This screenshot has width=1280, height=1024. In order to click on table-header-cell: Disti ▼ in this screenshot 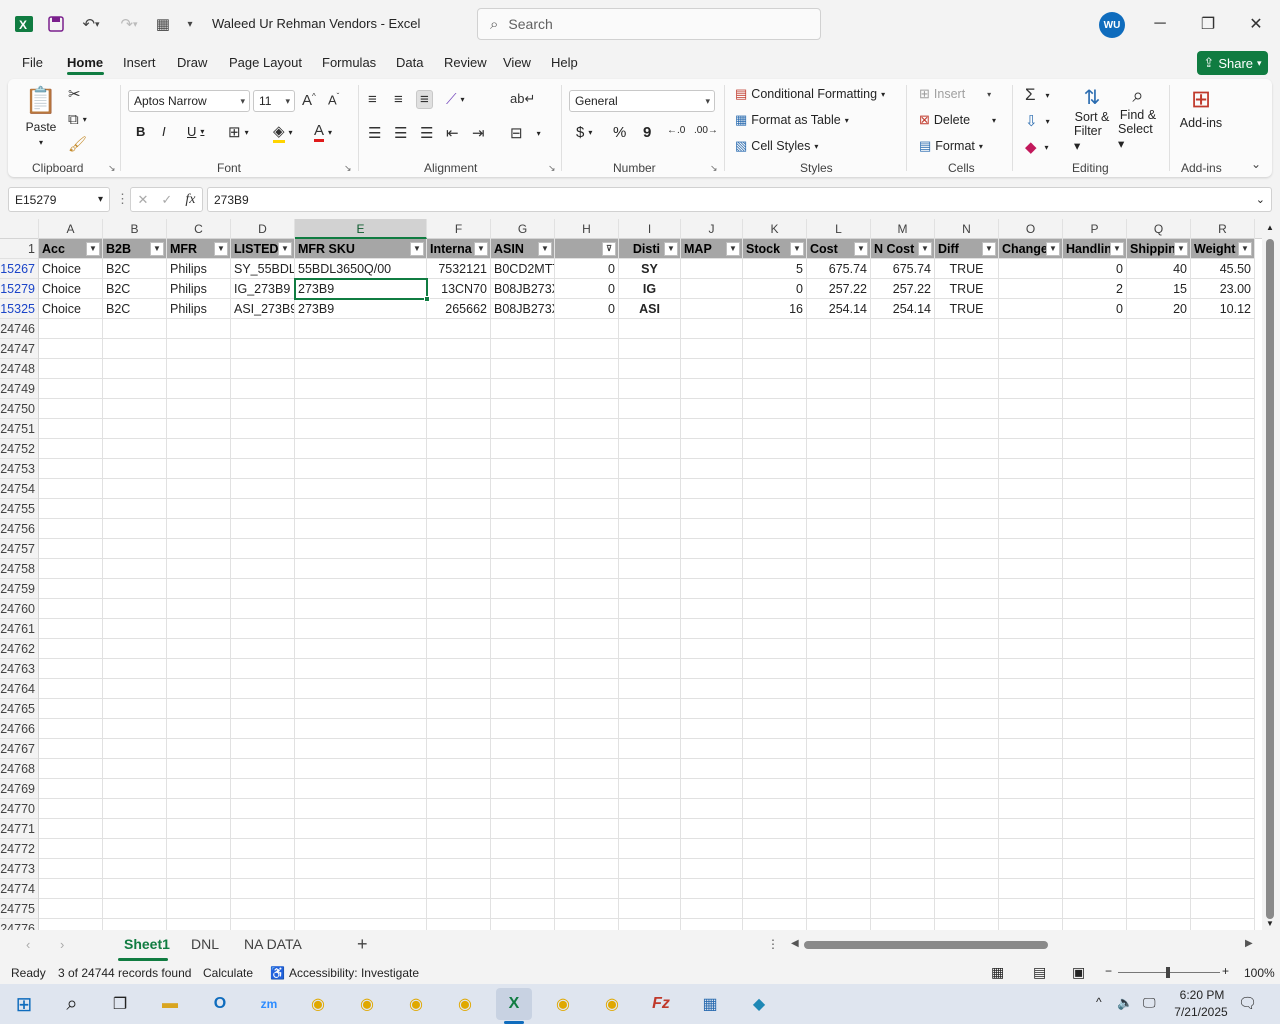, I will do `click(650, 249)`.